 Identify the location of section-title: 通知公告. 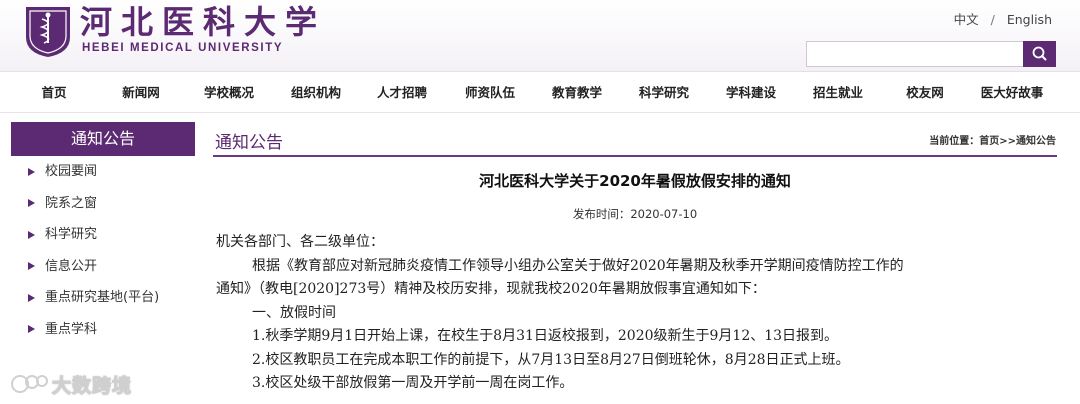
(249, 143).